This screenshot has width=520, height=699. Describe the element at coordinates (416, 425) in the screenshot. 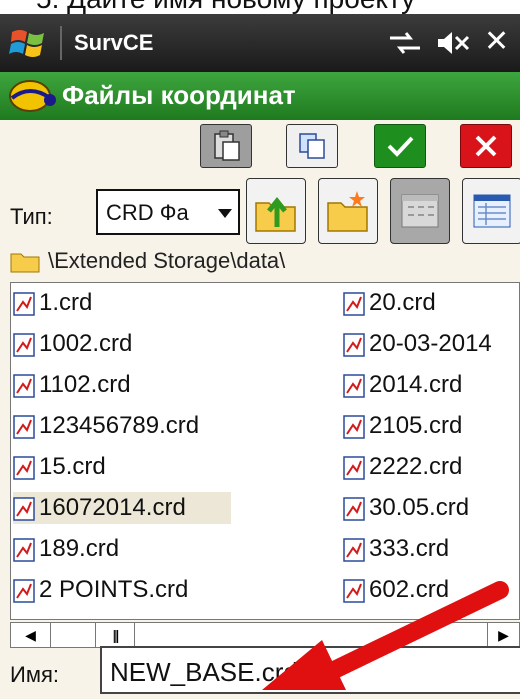

I see `file-name: 2105.crd` at that location.